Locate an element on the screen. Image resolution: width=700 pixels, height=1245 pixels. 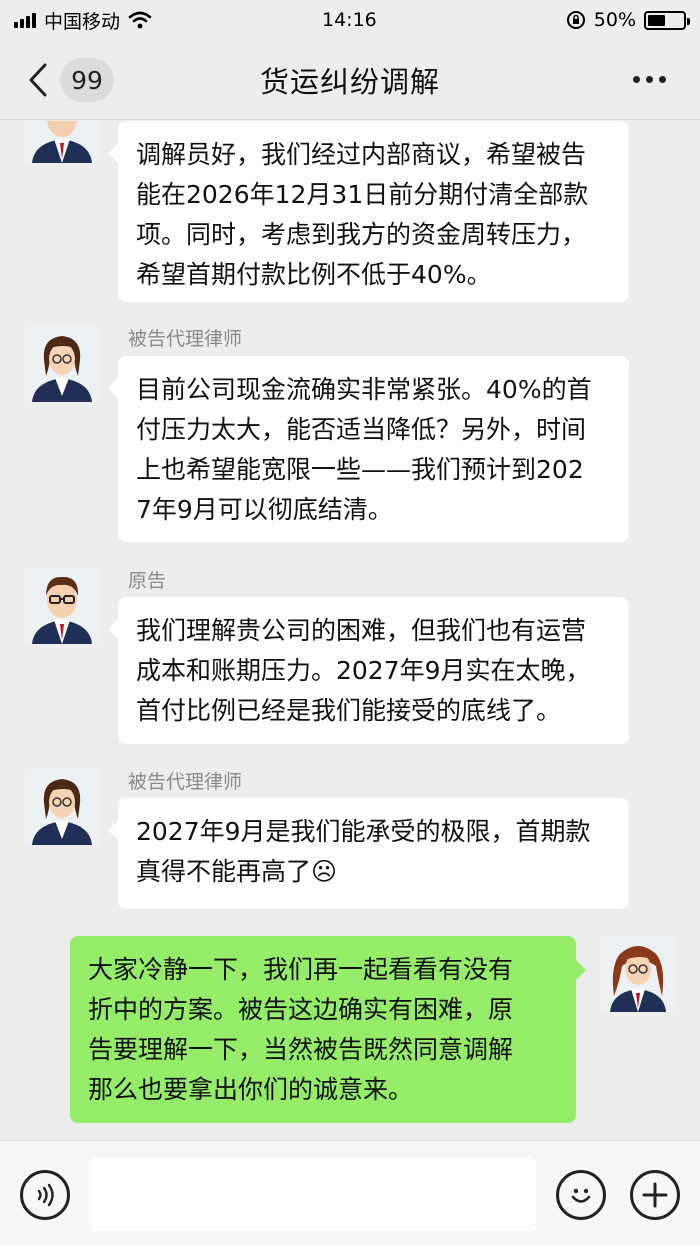
status-bar: 中国移动 14:16 50% is located at coordinates (350, 20).